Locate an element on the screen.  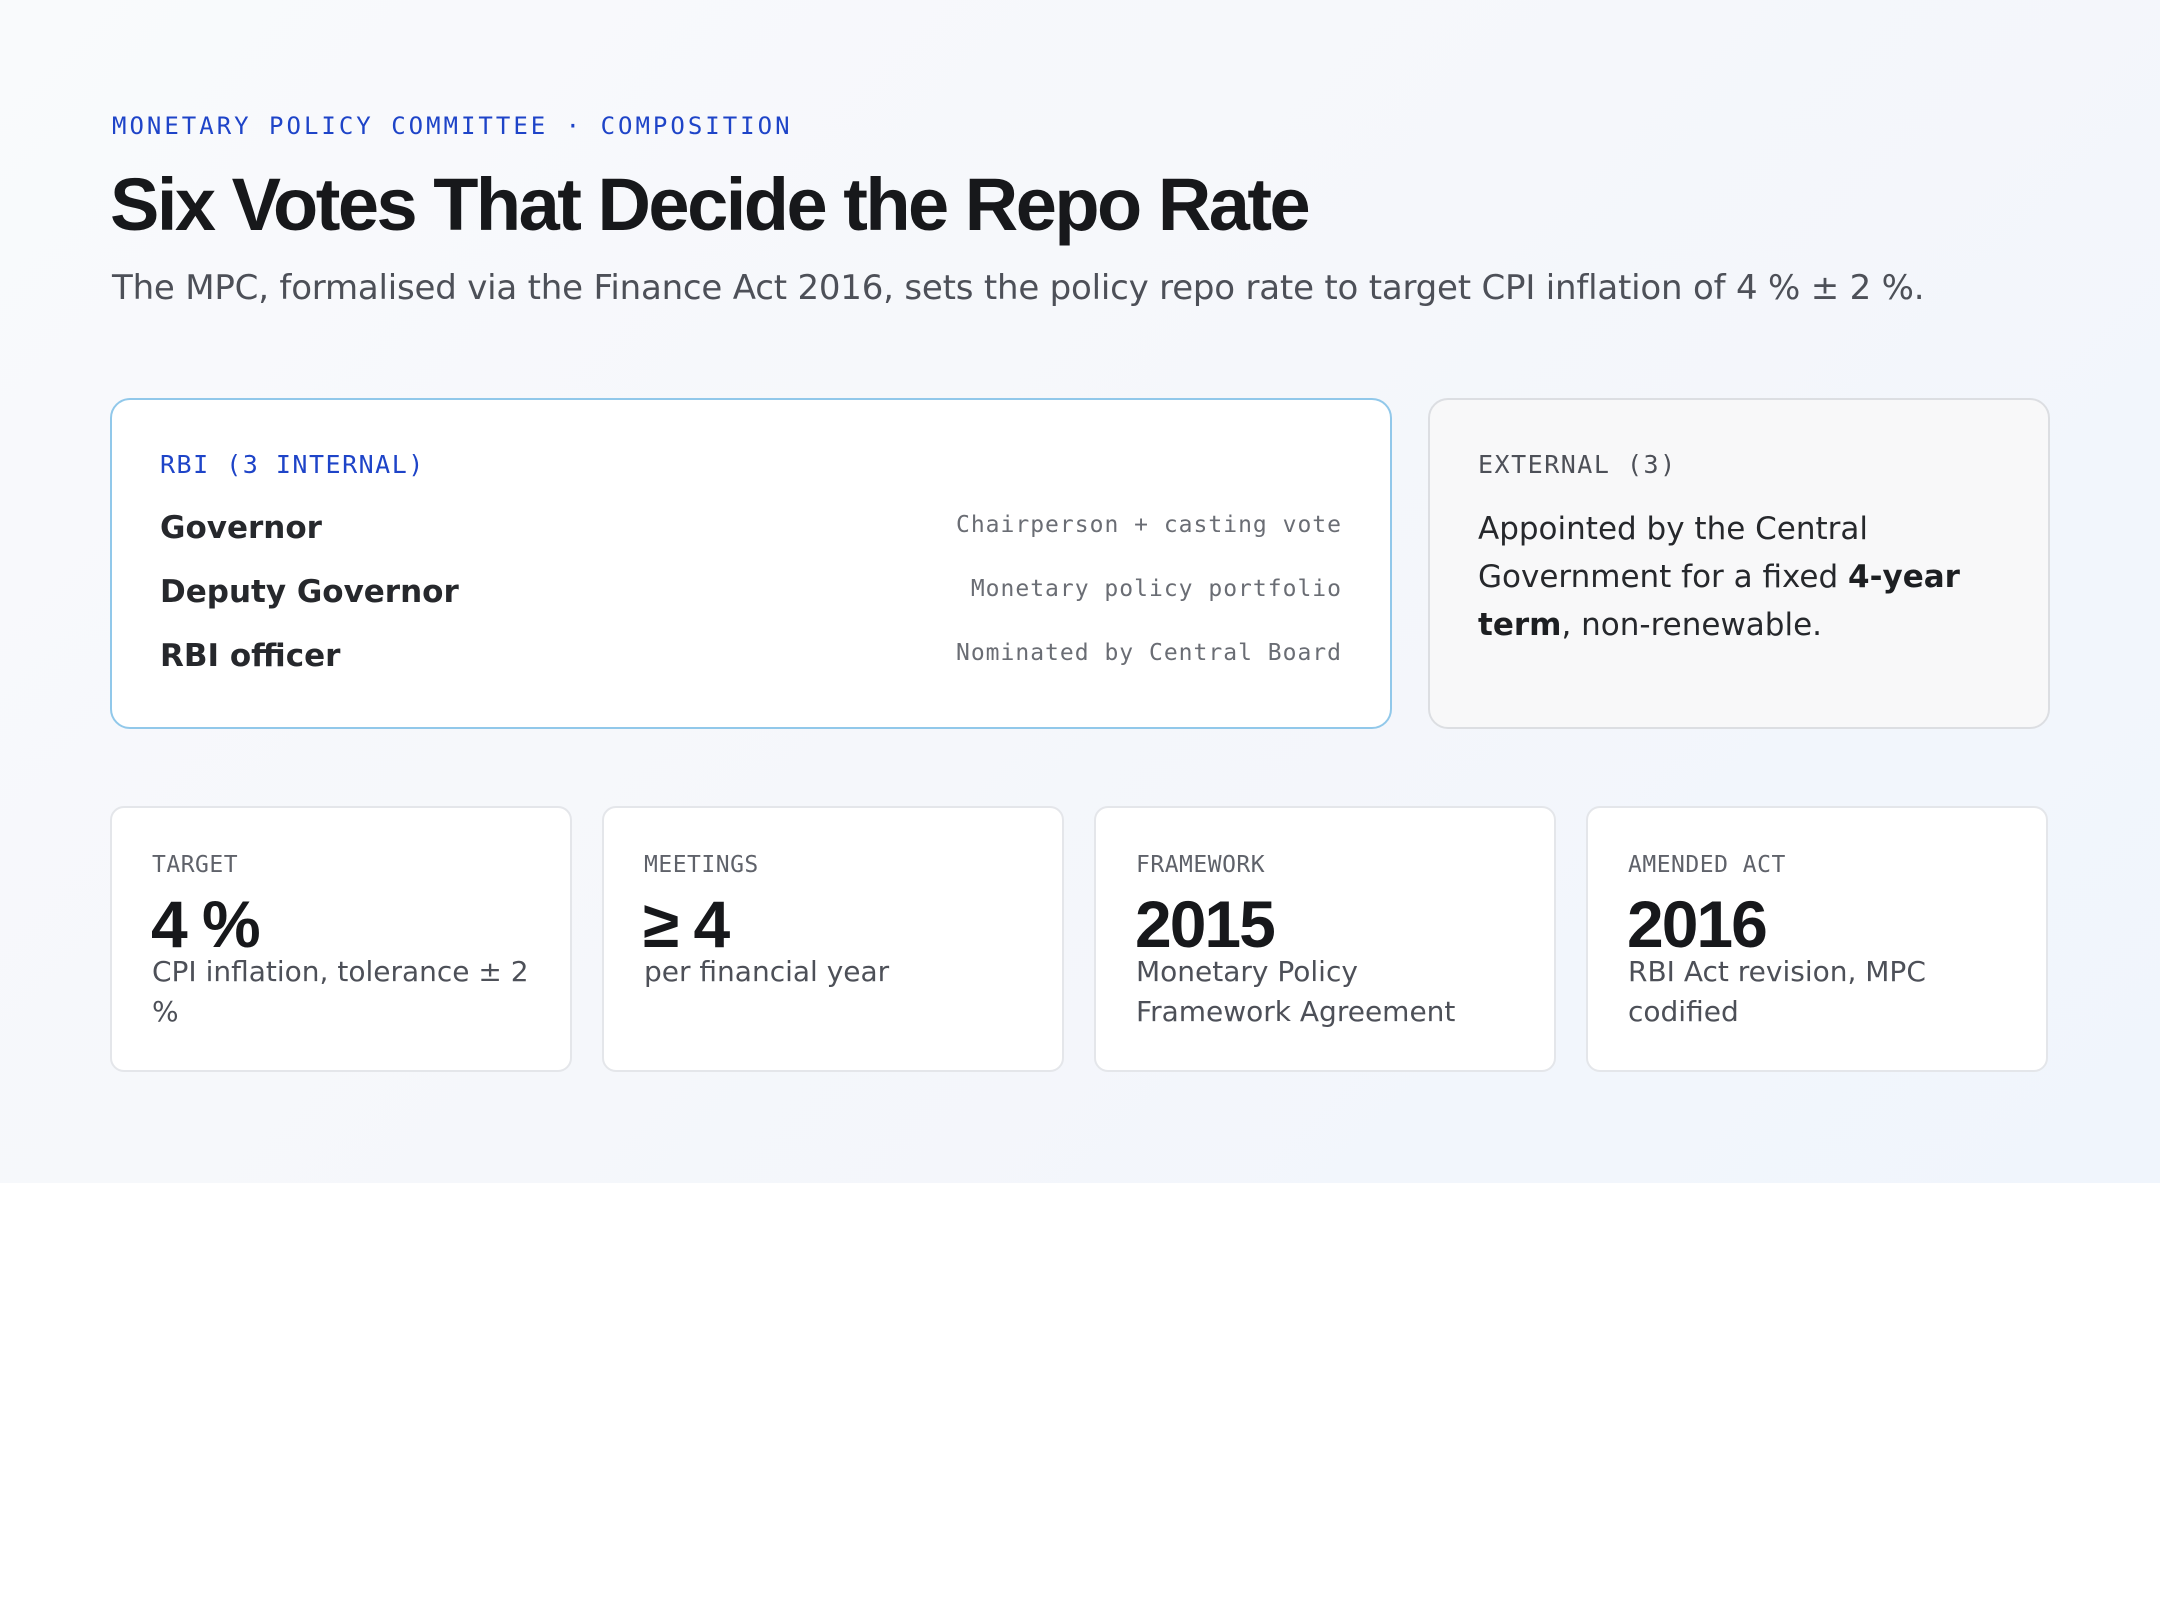
stat-label: AMENDED ACT is located at coordinates (1707, 865).